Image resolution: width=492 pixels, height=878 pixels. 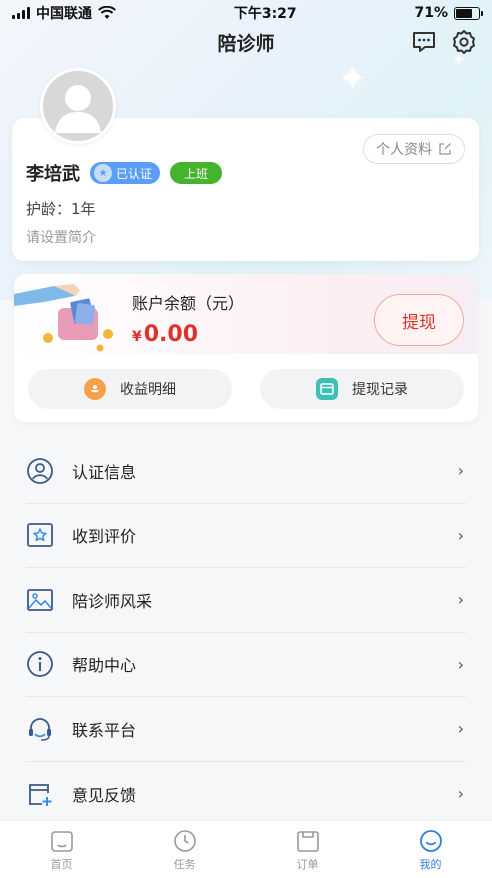 What do you see at coordinates (404, 150) in the screenshot?
I see `profile-info-label: 个人资料` at bounding box center [404, 150].